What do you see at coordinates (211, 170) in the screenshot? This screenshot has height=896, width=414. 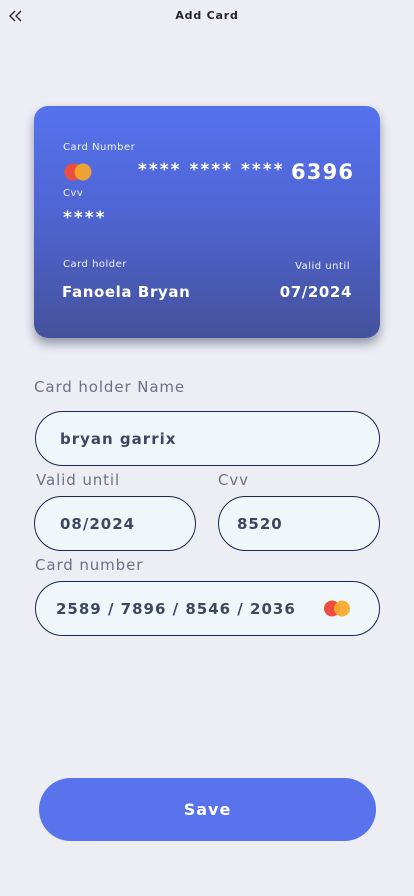 I see `card-number-masked: **** **** ****` at bounding box center [211, 170].